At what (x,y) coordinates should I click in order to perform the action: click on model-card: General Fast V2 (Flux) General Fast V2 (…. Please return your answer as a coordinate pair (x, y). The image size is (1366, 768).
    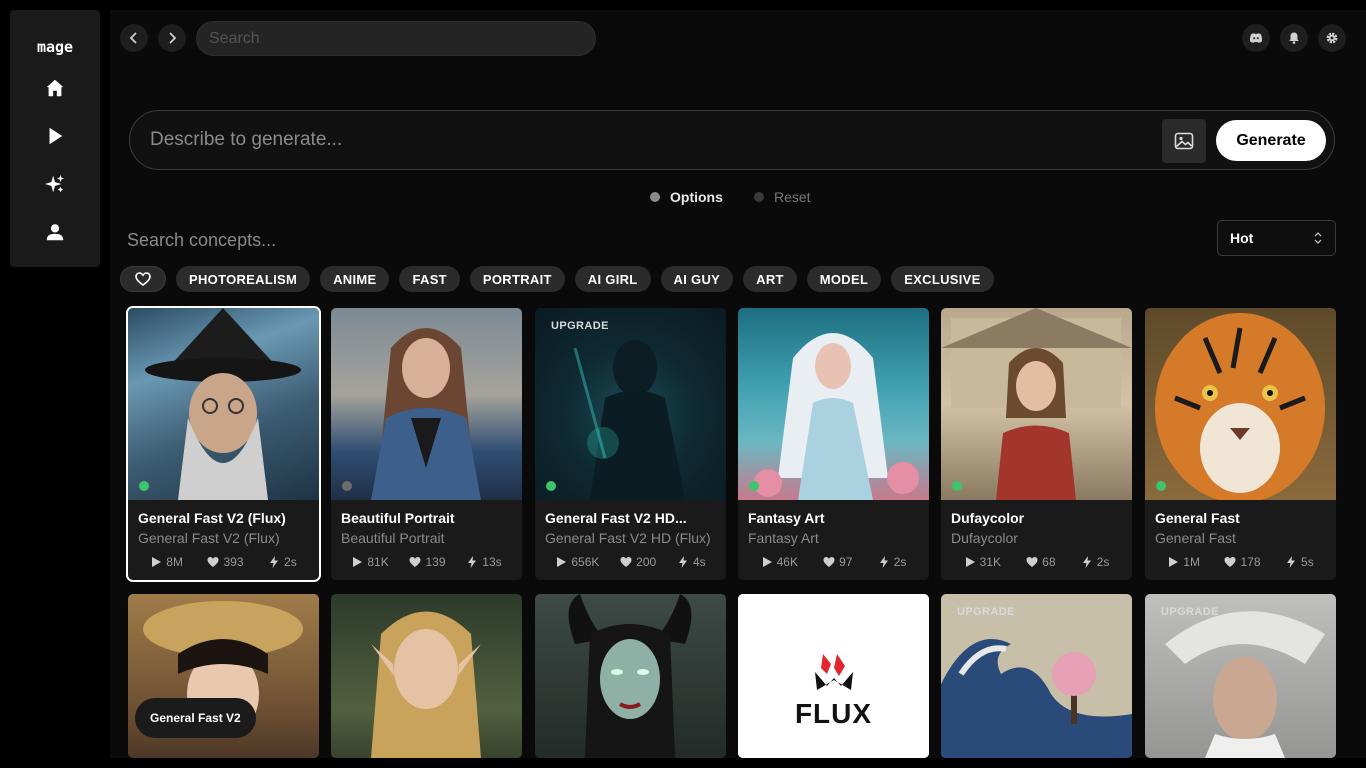
    Looking at the image, I should click on (223, 444).